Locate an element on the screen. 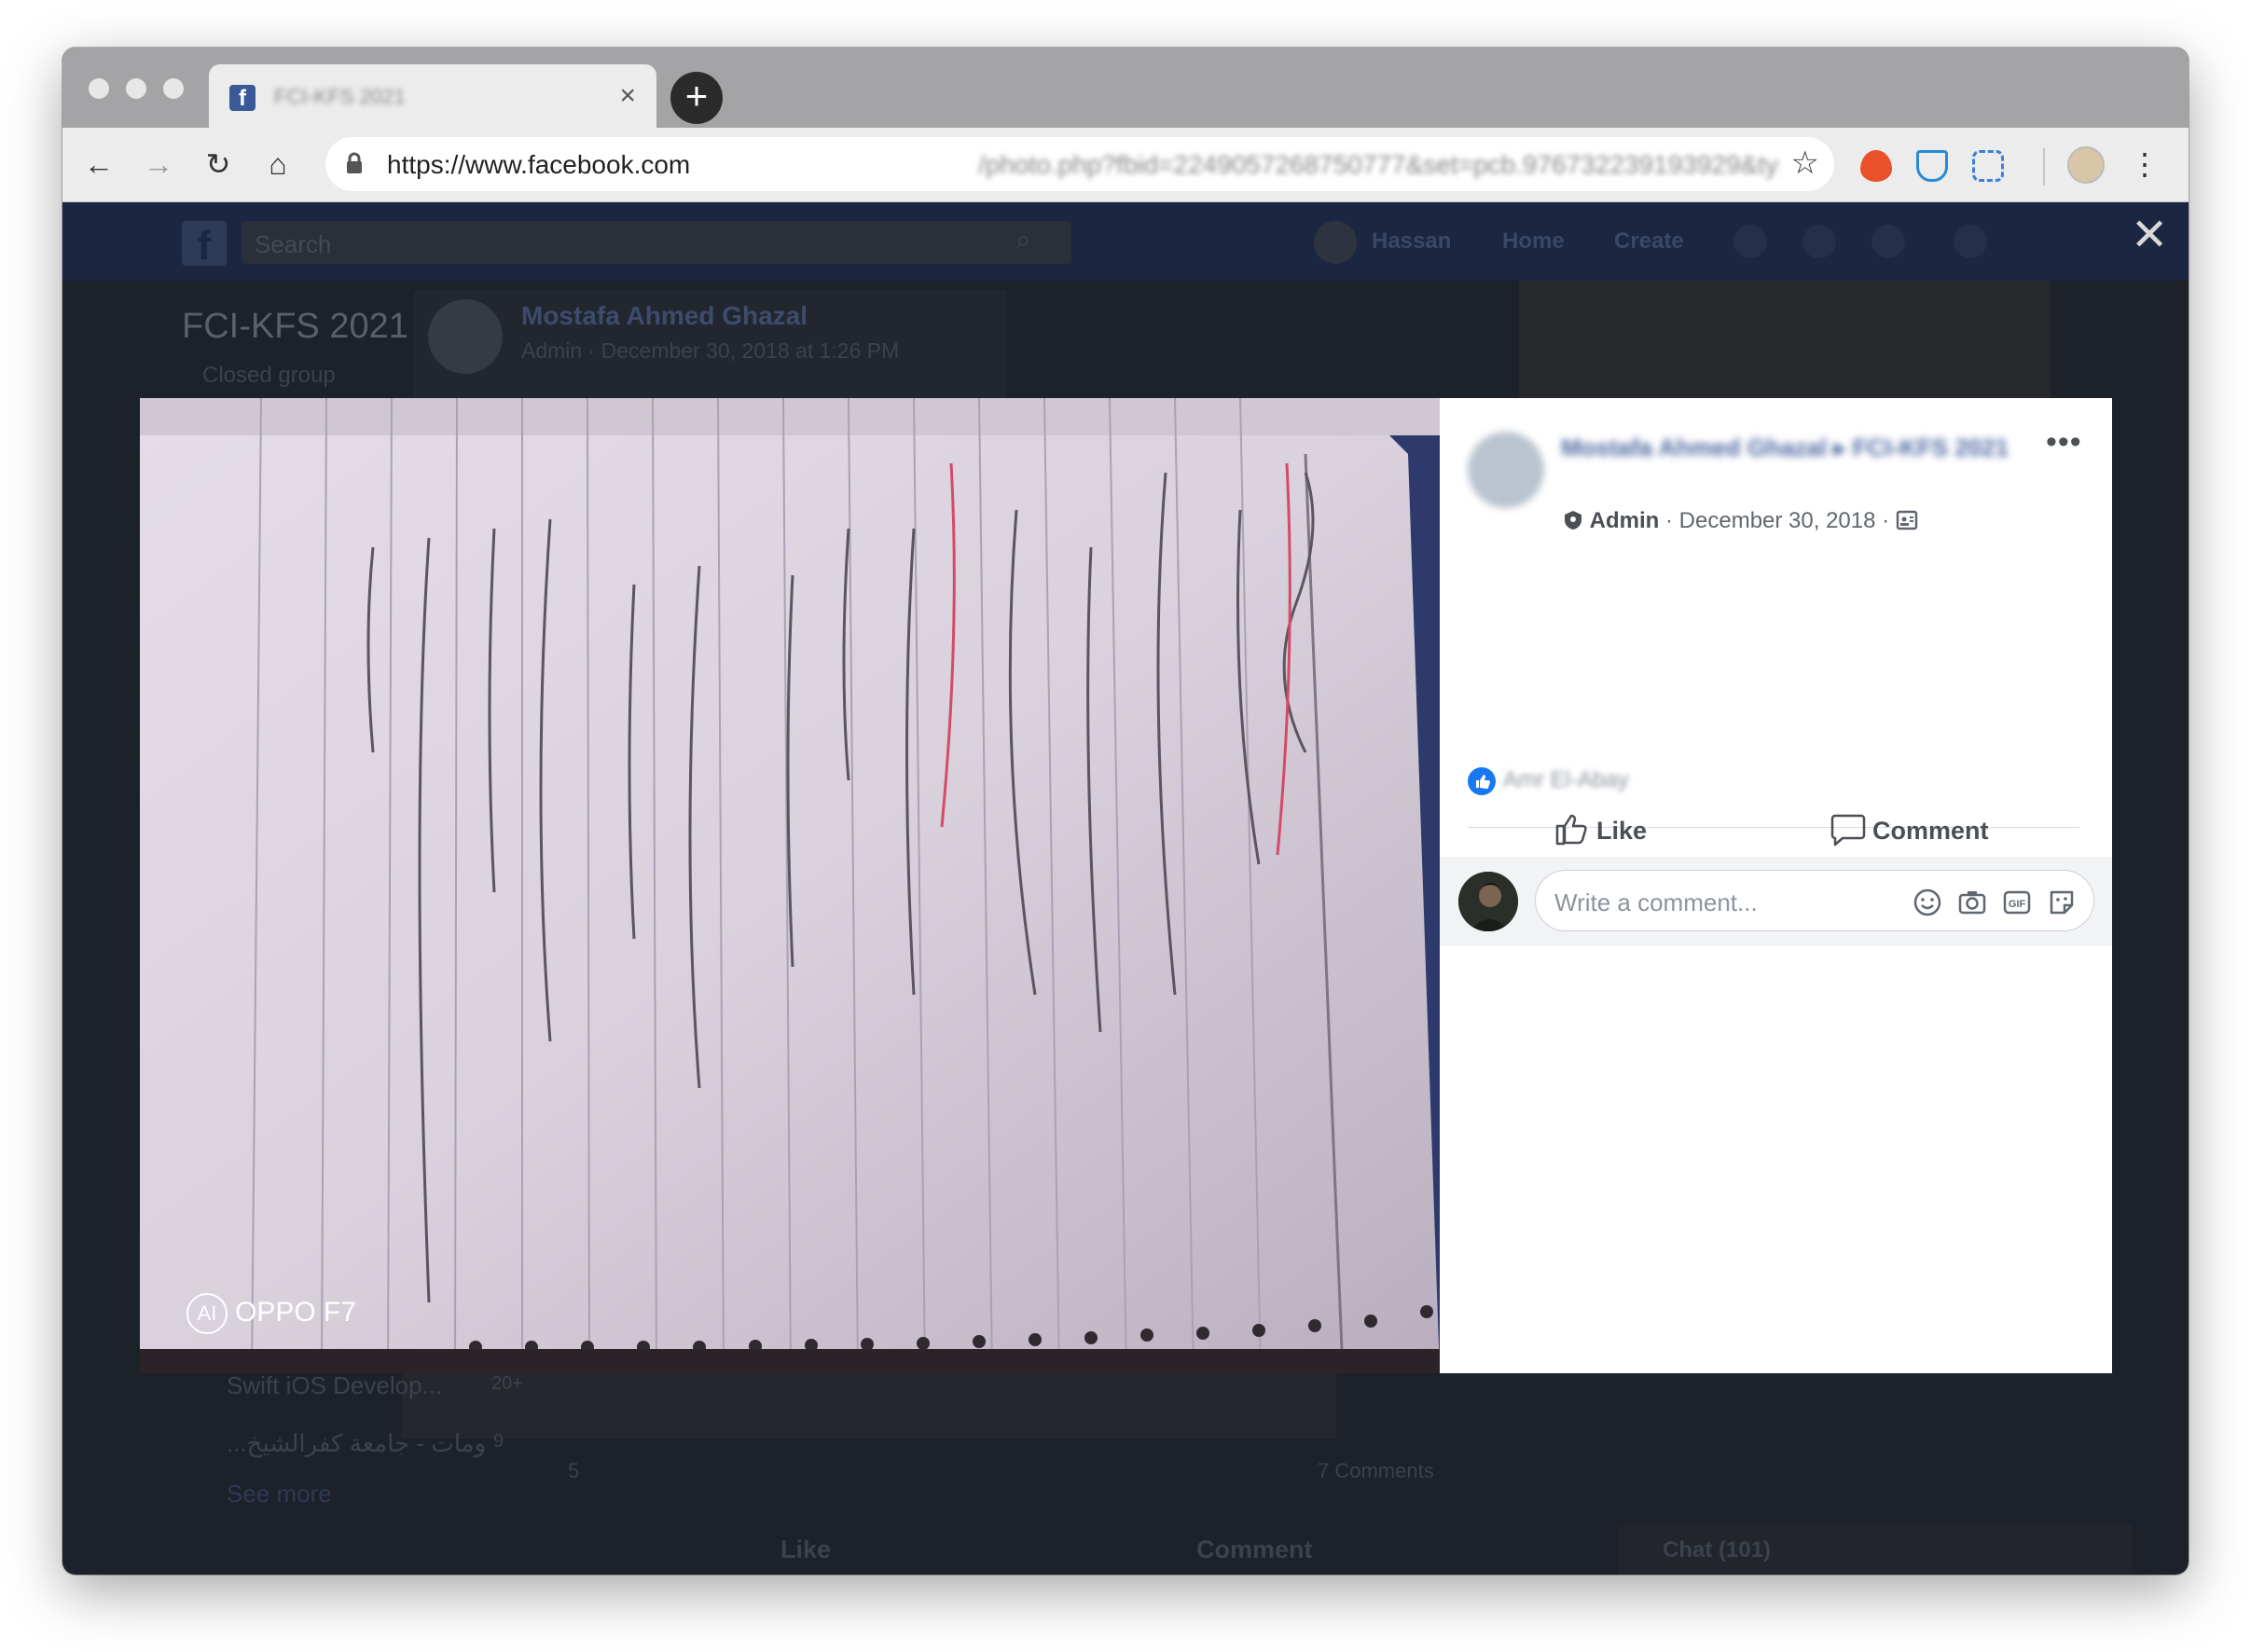 The image size is (2251, 1652). url-domain: https://www.facebook.com is located at coordinates (539, 165).